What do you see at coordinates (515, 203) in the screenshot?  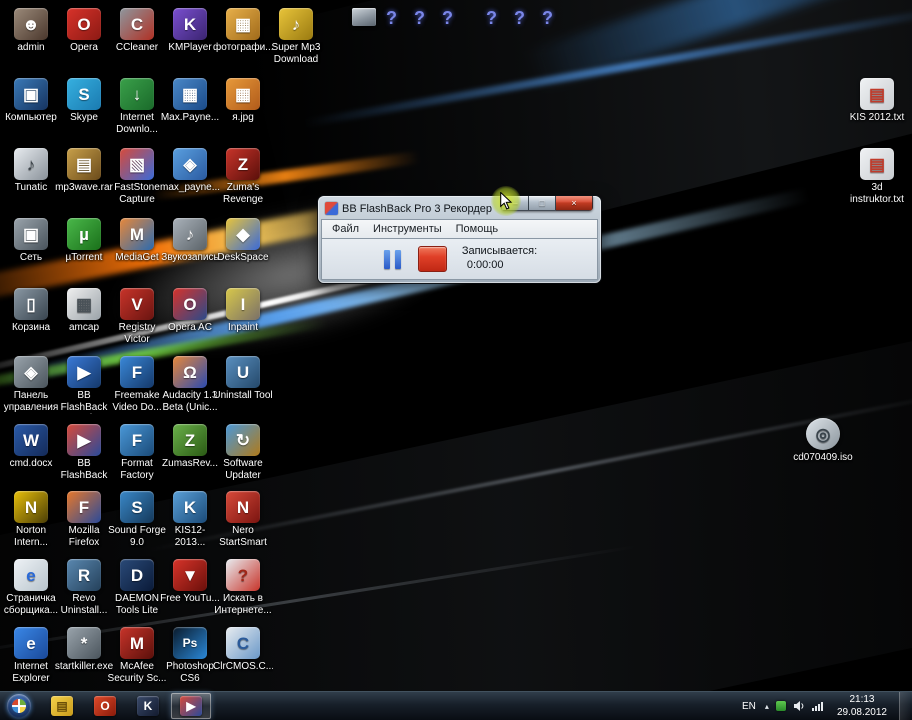 I see `minimize-button: –` at bounding box center [515, 203].